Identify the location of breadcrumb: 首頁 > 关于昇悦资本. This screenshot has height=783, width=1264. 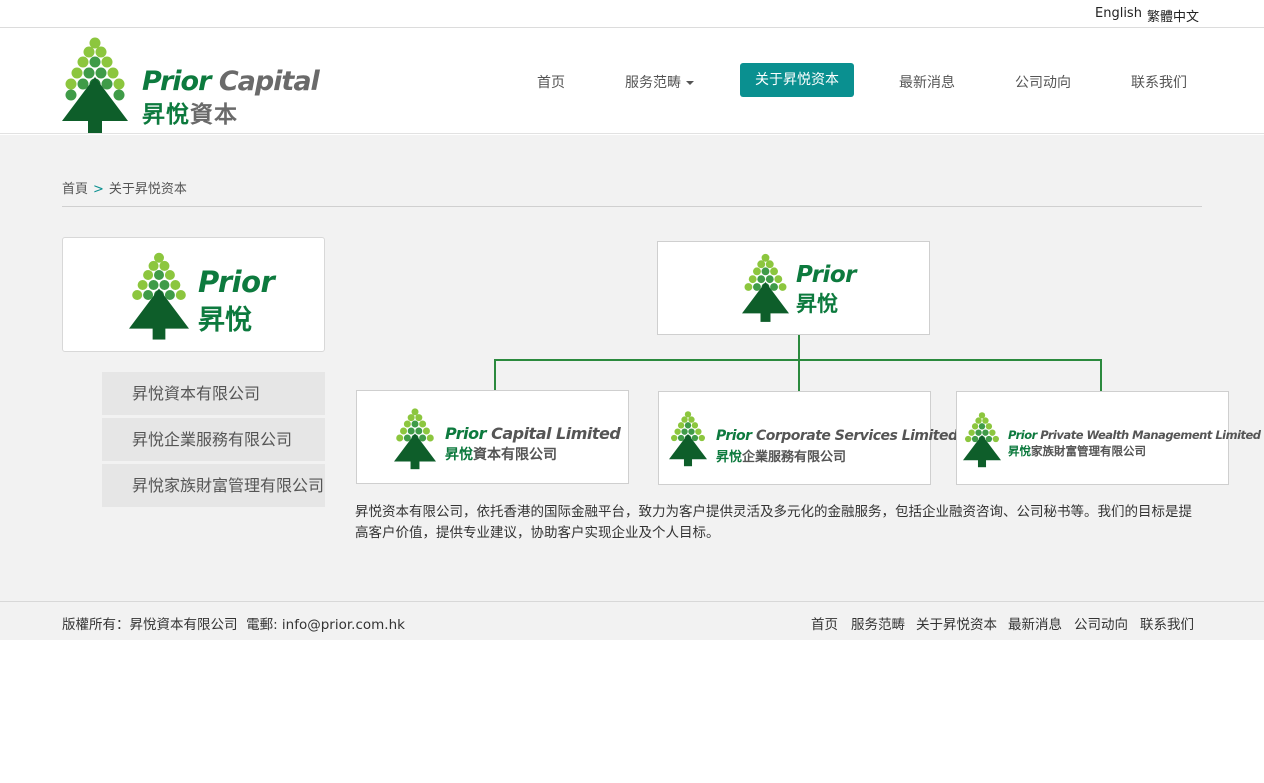
(124, 187).